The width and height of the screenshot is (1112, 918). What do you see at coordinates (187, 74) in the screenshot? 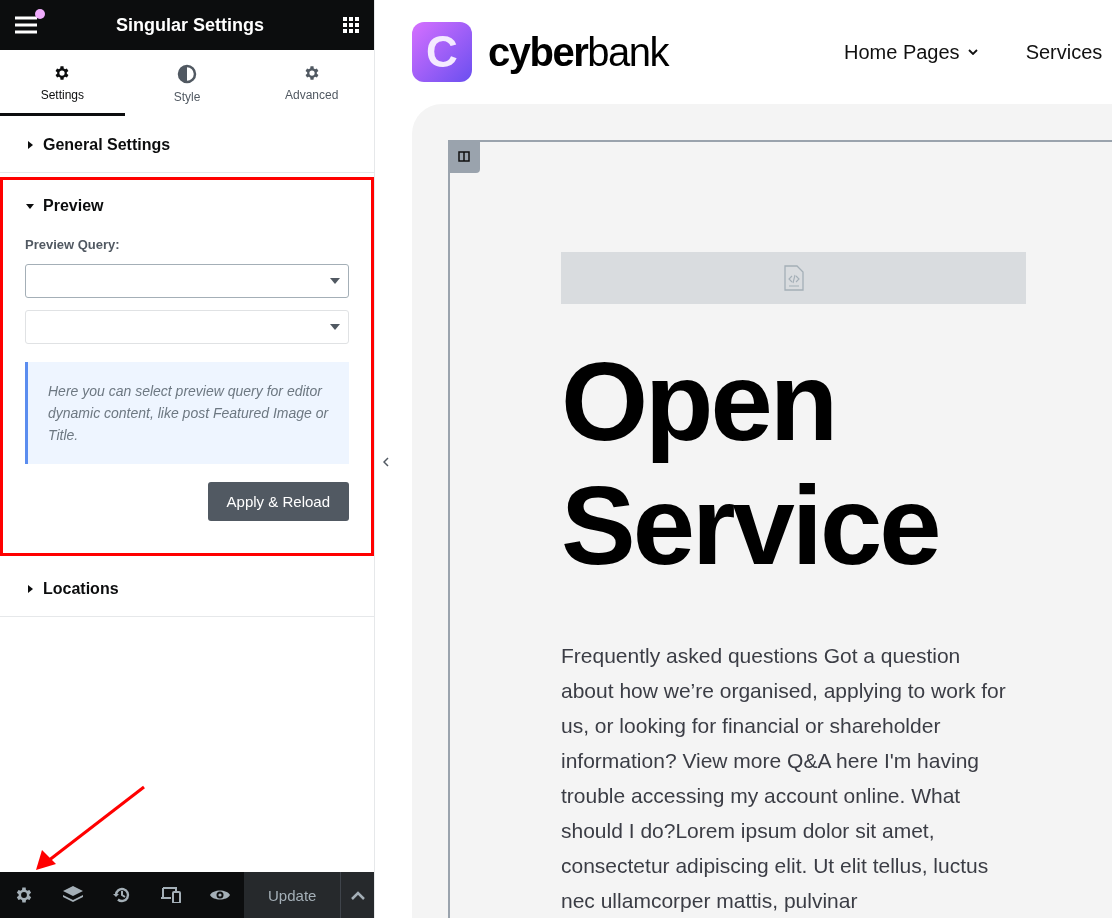
I see `contrast-icon` at bounding box center [187, 74].